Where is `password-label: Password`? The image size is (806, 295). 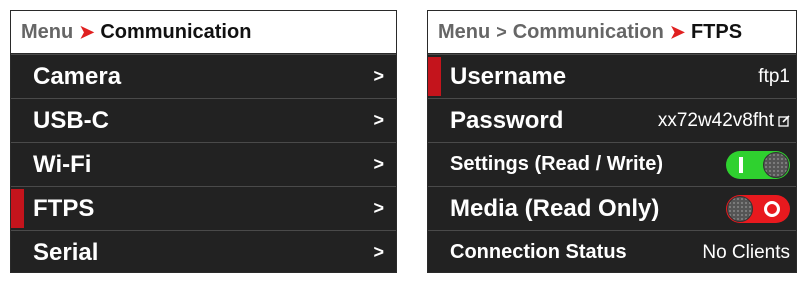
password-label: Password is located at coordinates (507, 120).